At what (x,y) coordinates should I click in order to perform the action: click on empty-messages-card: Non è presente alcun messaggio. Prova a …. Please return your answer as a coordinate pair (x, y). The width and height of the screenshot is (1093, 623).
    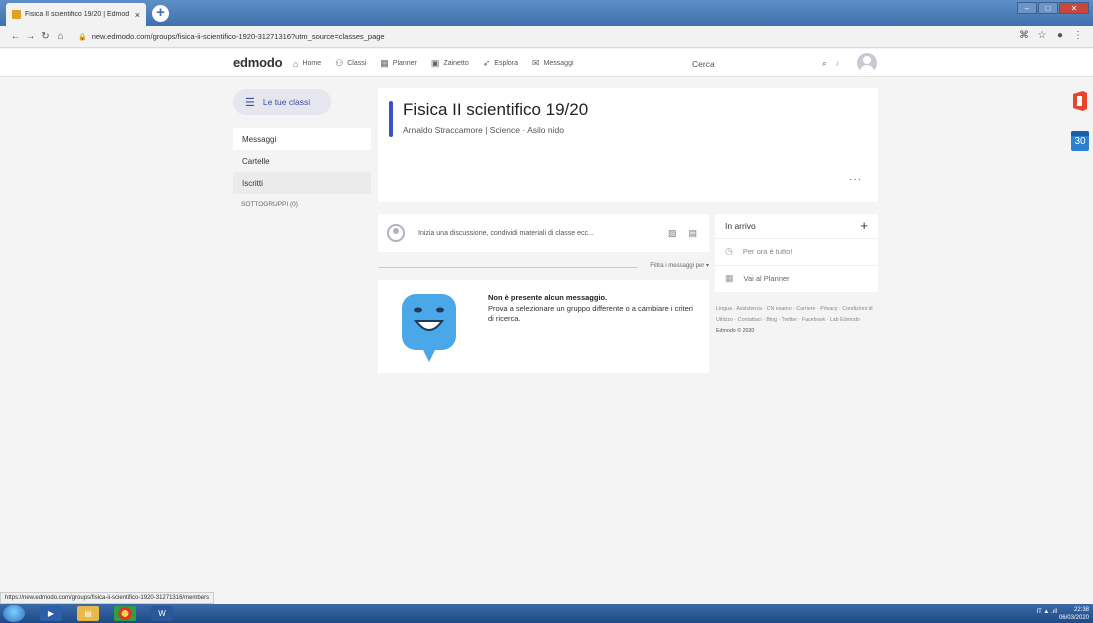
    Looking at the image, I should click on (543, 326).